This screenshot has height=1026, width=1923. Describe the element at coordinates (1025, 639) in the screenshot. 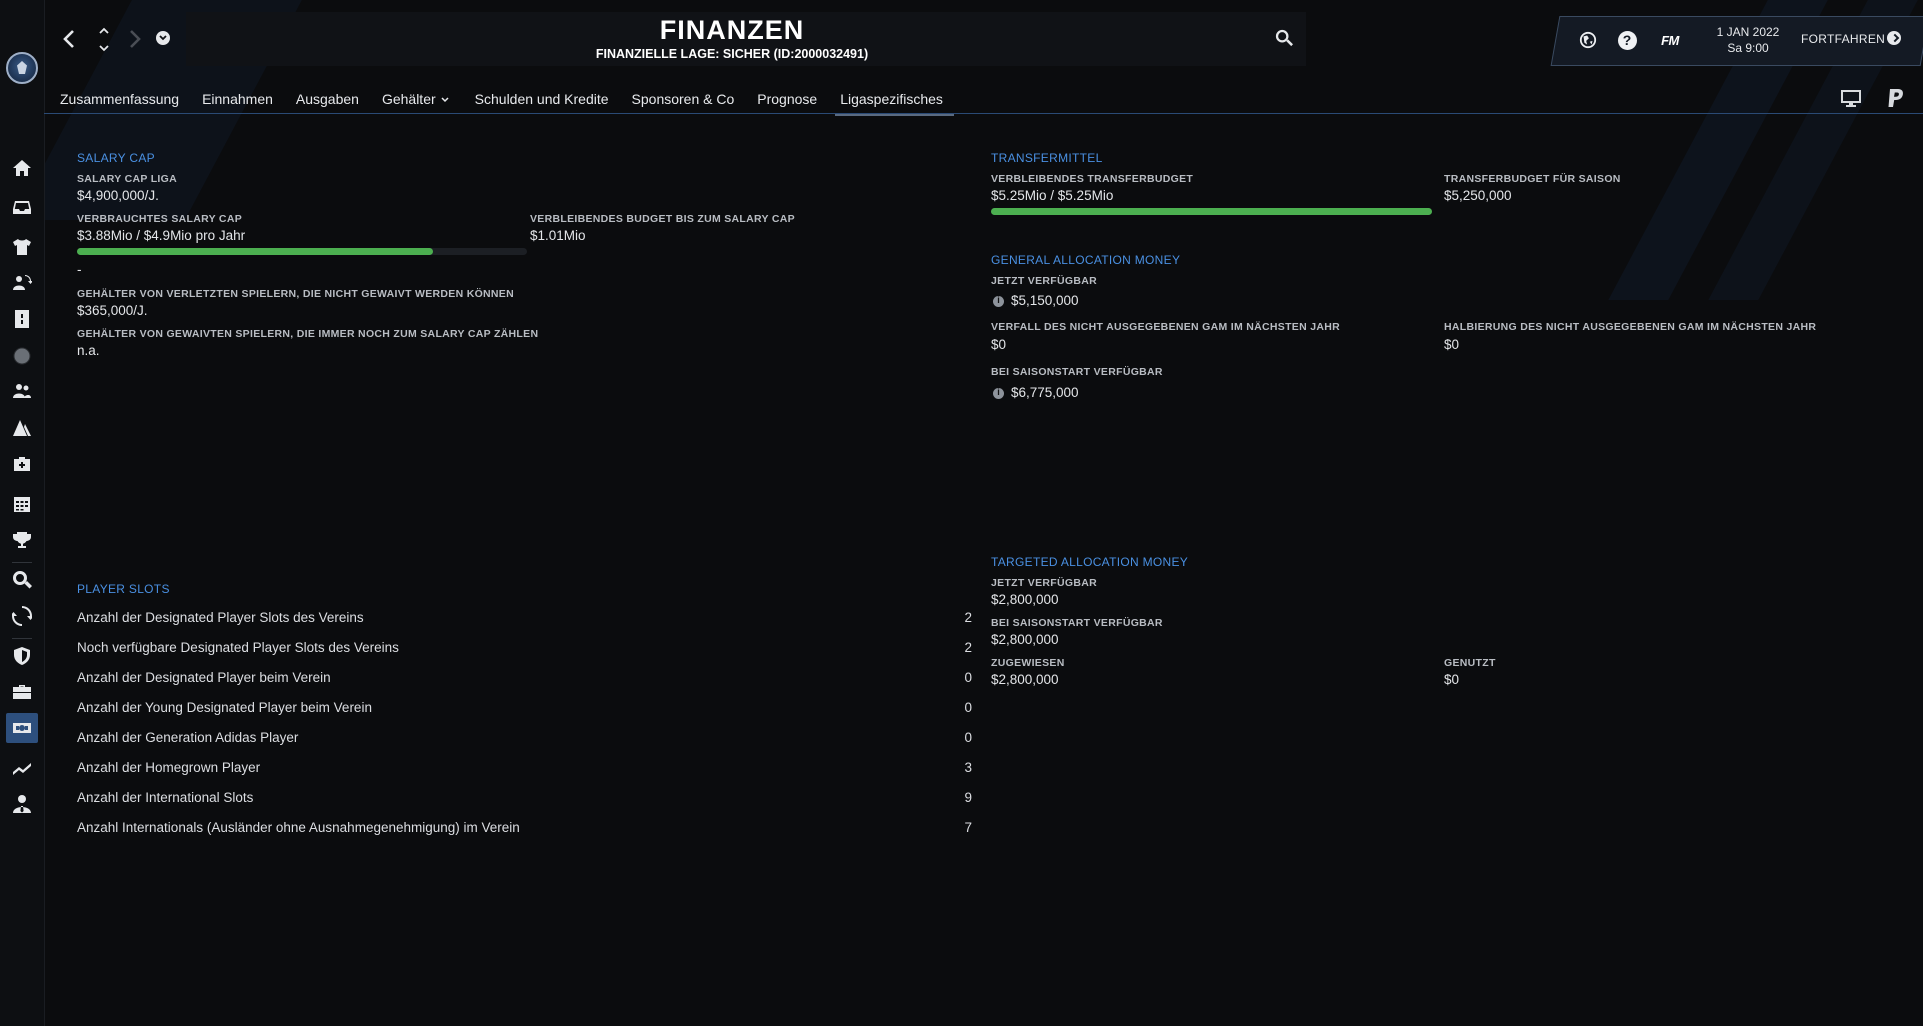

I see `tam-season-value: $2,800,000` at that location.